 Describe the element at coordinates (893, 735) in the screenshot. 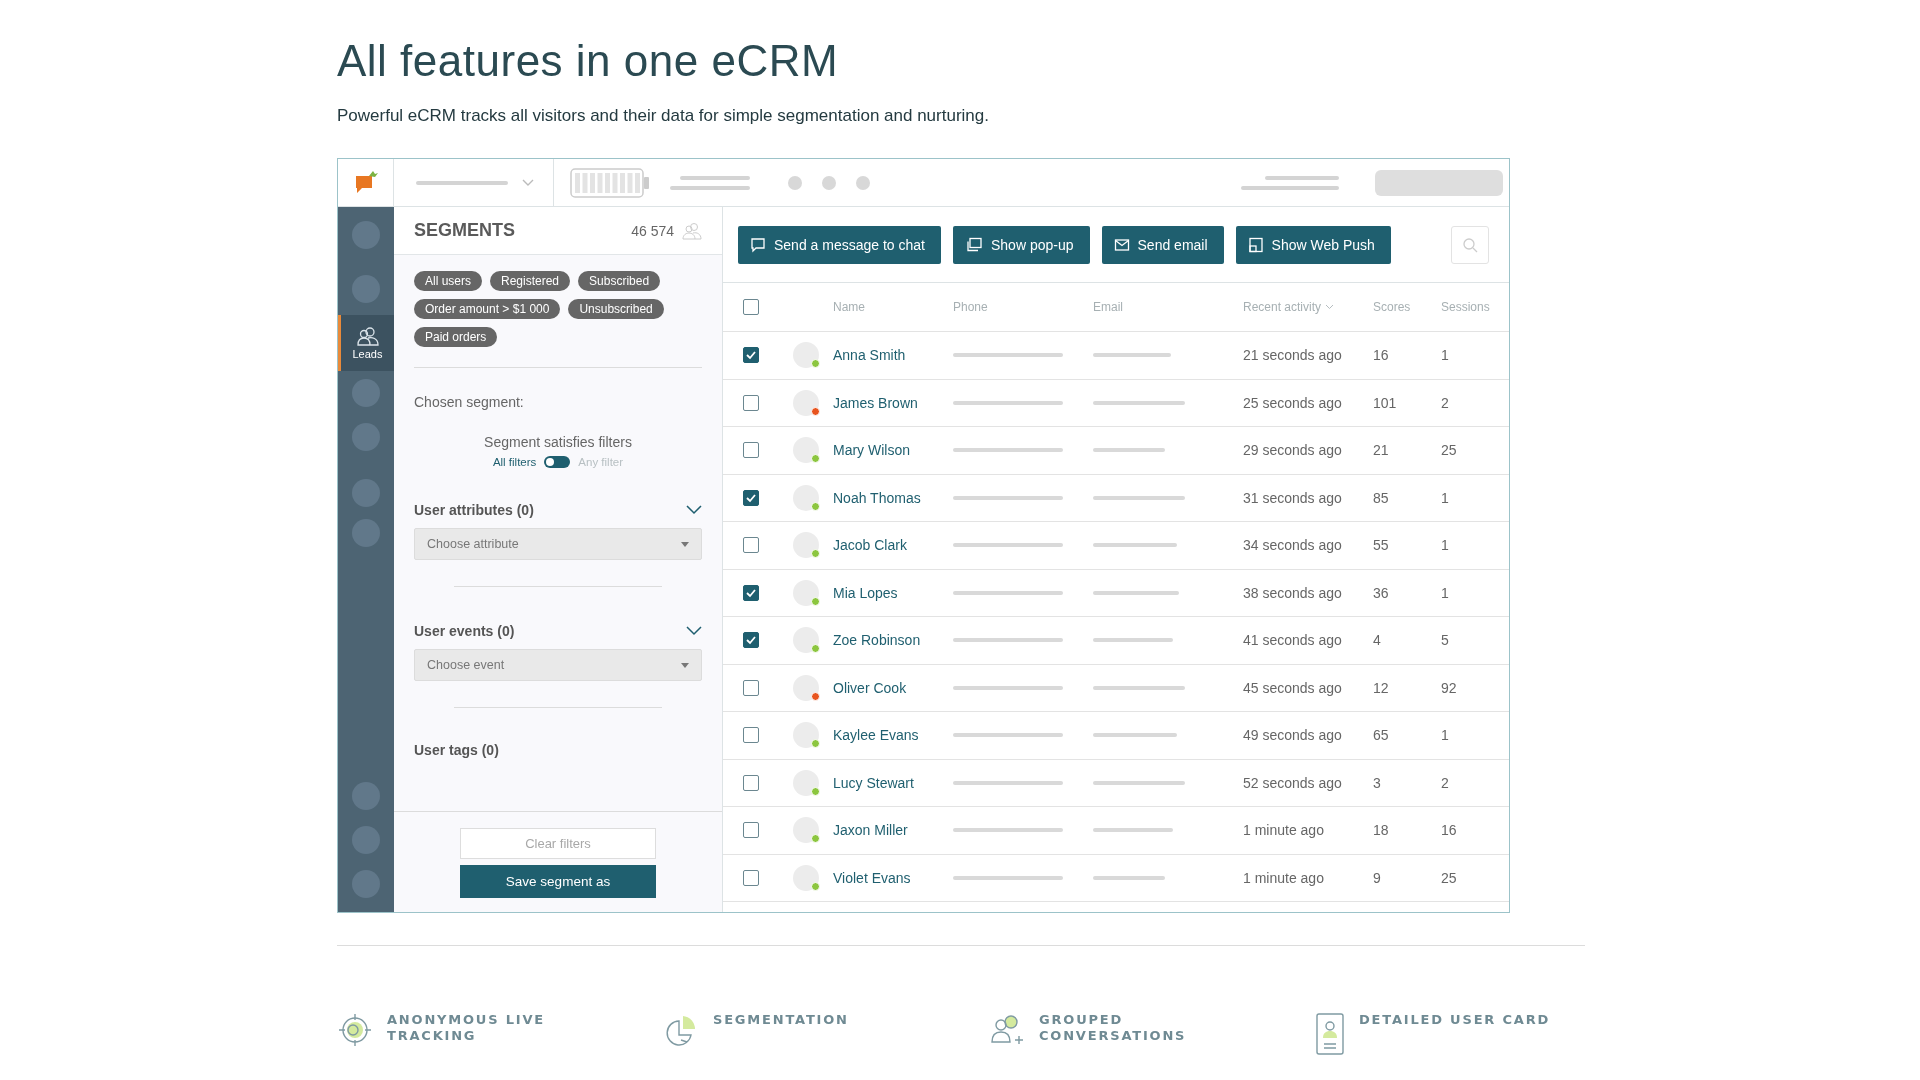

I see `lead-name-link: Kaylee Evans` at that location.